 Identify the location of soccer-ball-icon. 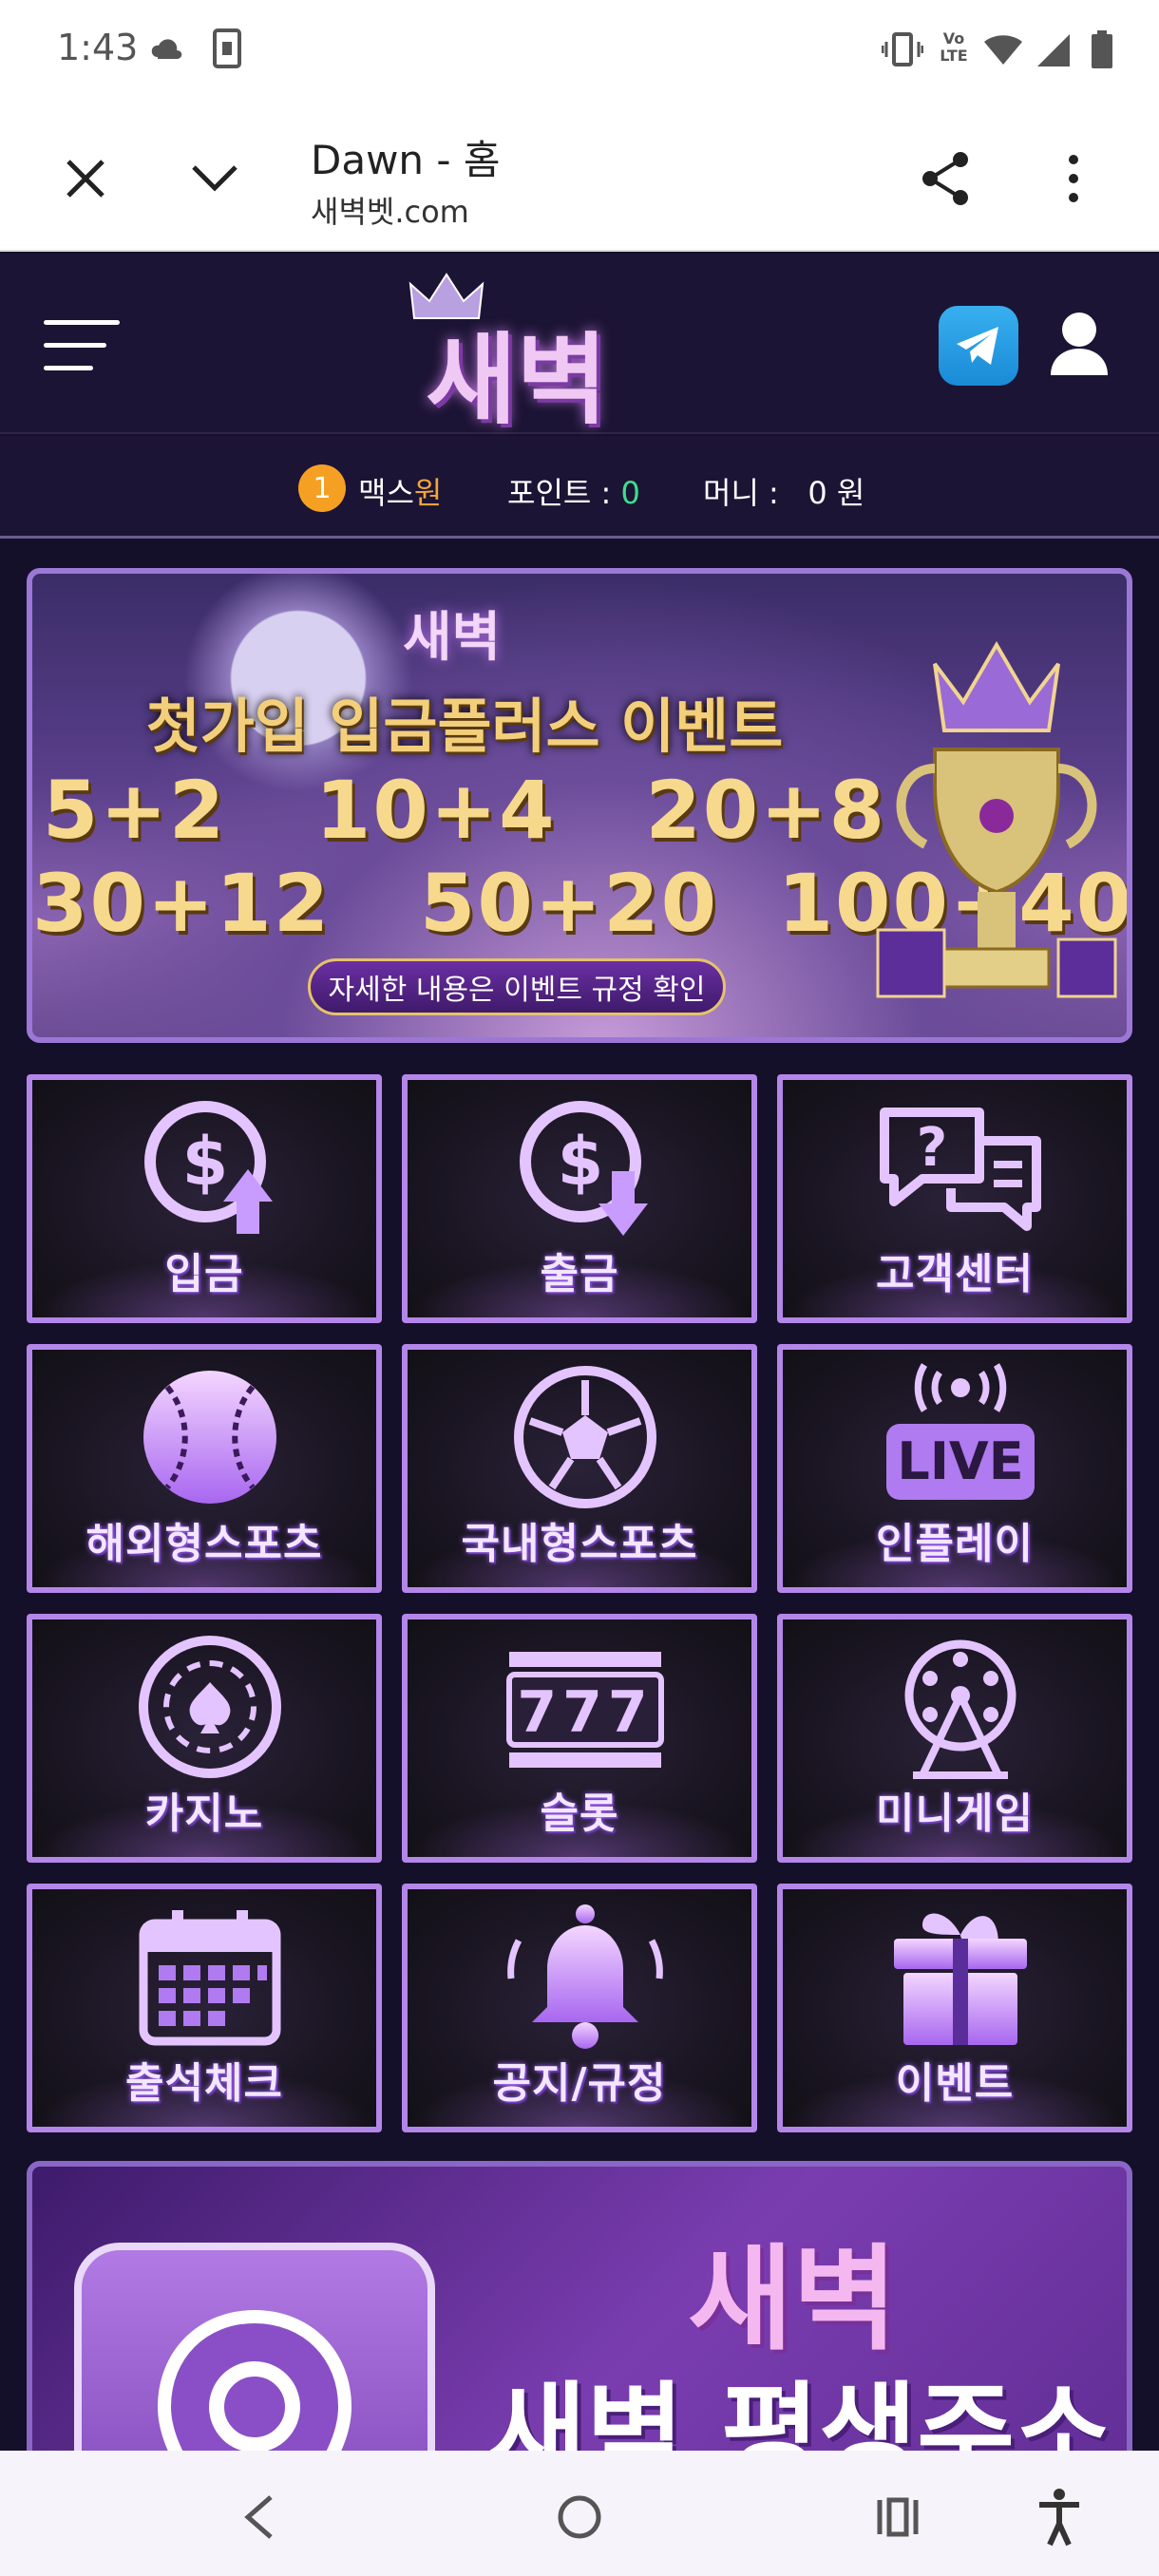
(585, 1437).